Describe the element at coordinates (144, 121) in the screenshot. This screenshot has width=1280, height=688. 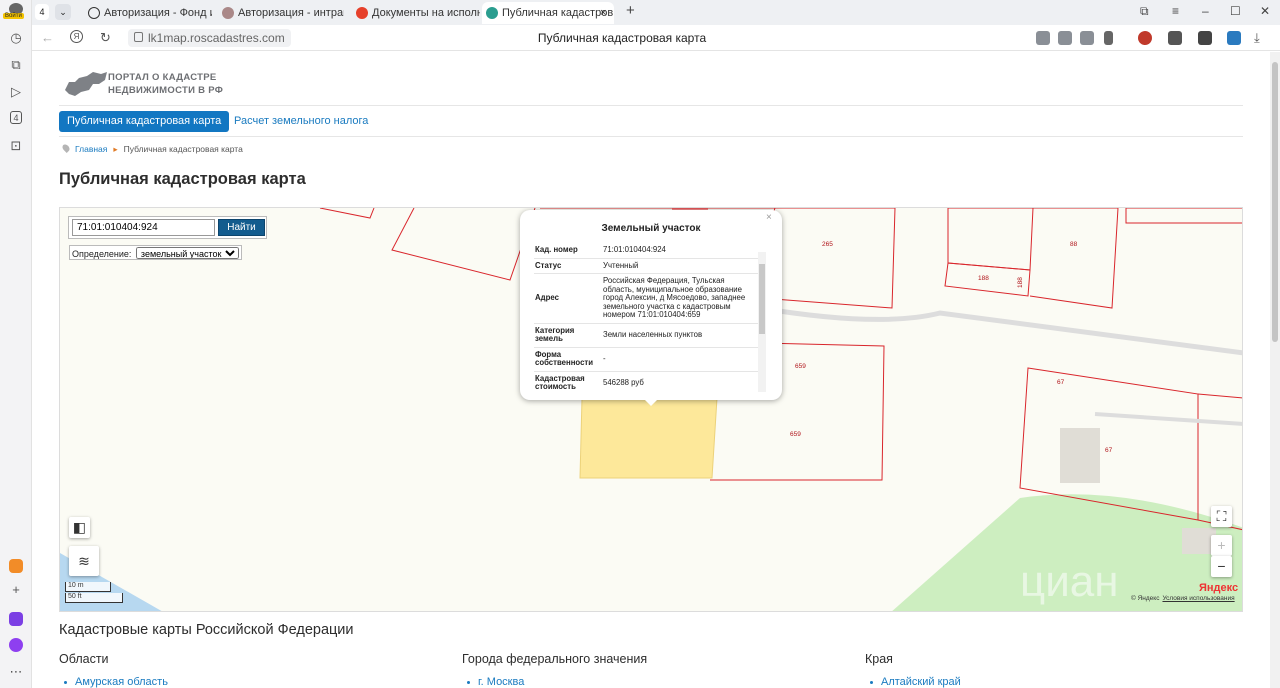
I see `nav-cadastral-map-button: Публичная кадастровая карта` at that location.